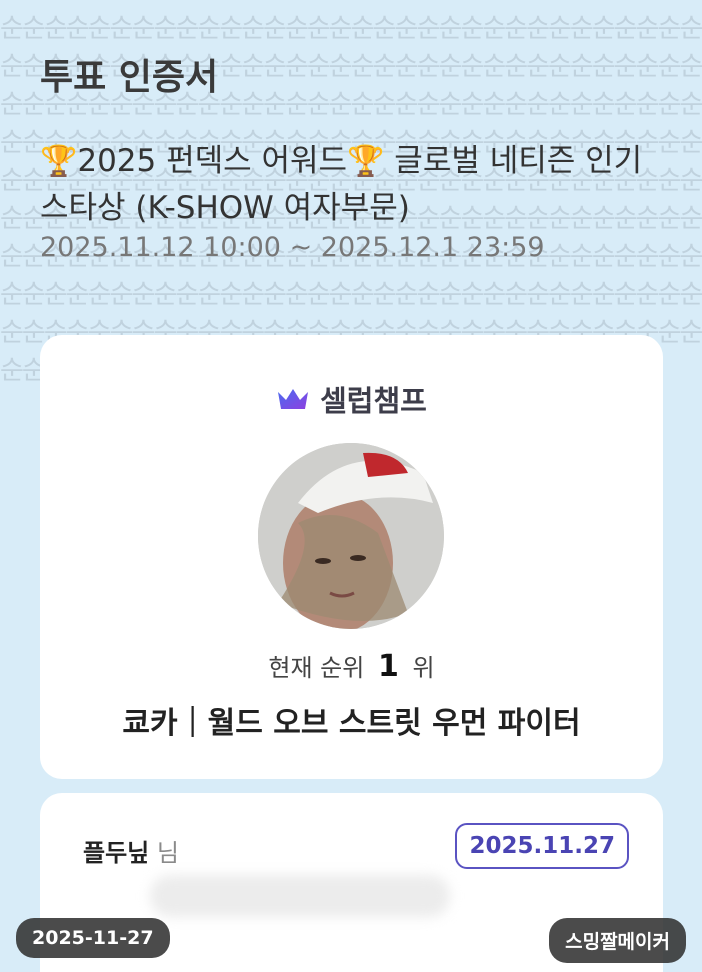  What do you see at coordinates (542, 846) in the screenshot?
I see `vote-date-badge: 2025.11.27` at bounding box center [542, 846].